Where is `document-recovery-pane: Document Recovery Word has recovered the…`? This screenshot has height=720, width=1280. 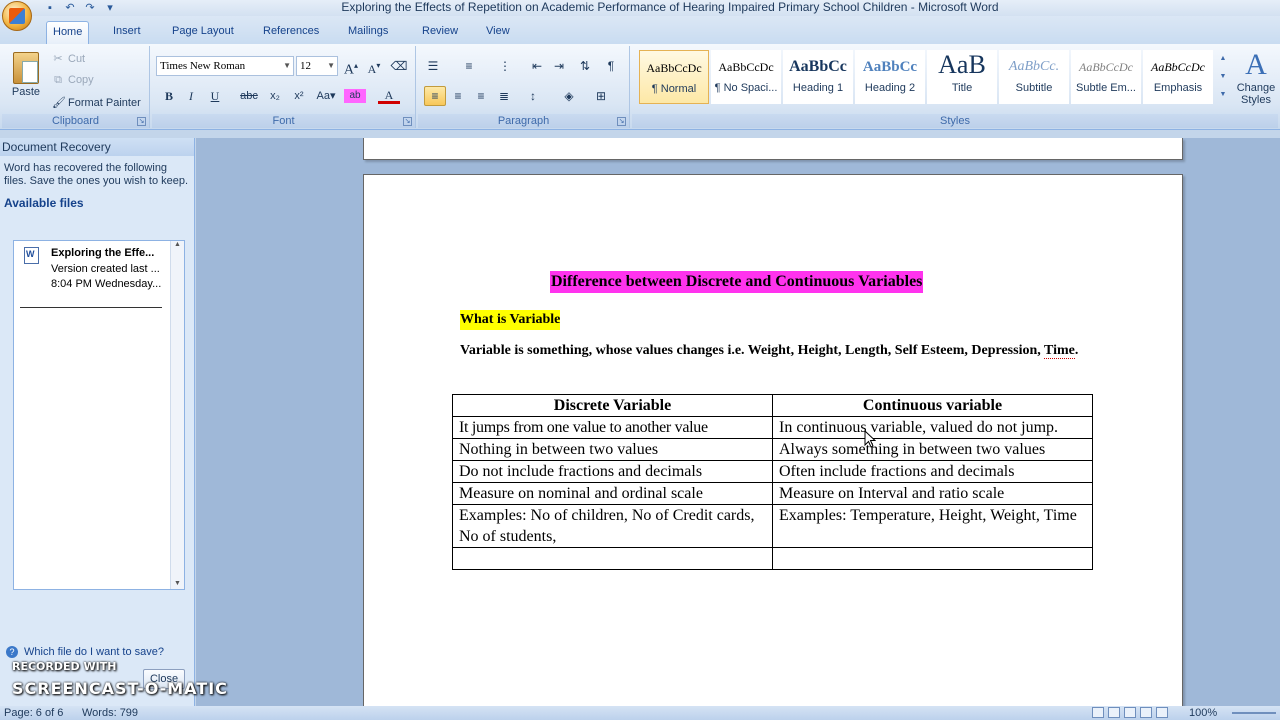
document-recovery-pane: Document Recovery Word has recovered the… is located at coordinates (97, 422).